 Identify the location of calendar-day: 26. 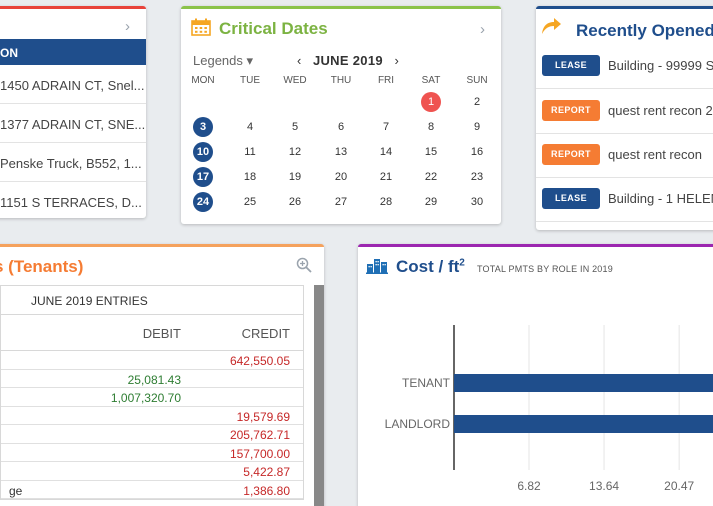
(295, 202).